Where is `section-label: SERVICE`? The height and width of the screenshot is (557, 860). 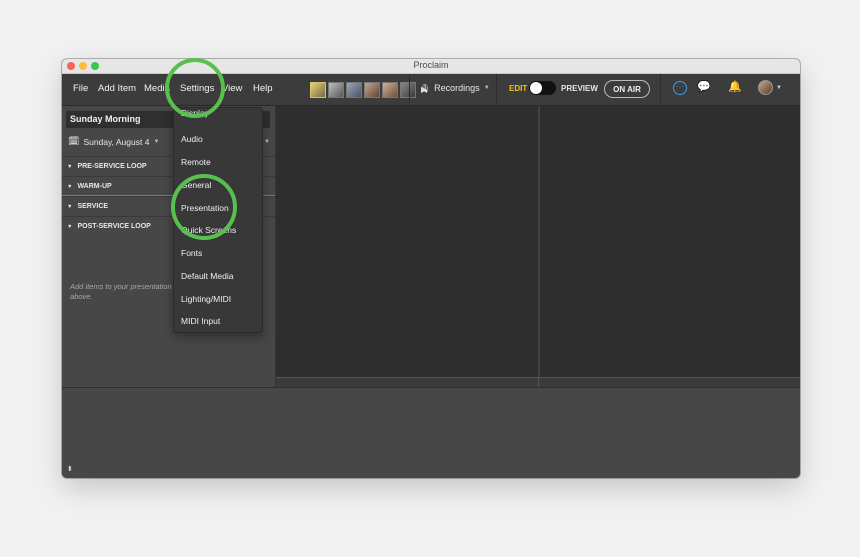
section-label: SERVICE is located at coordinates (93, 206).